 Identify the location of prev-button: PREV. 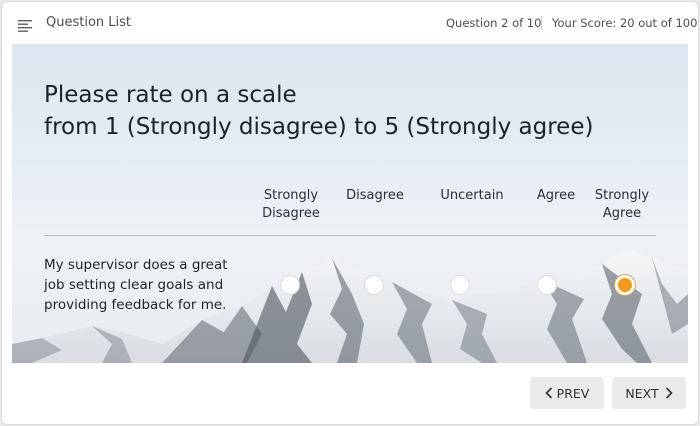
(567, 393).